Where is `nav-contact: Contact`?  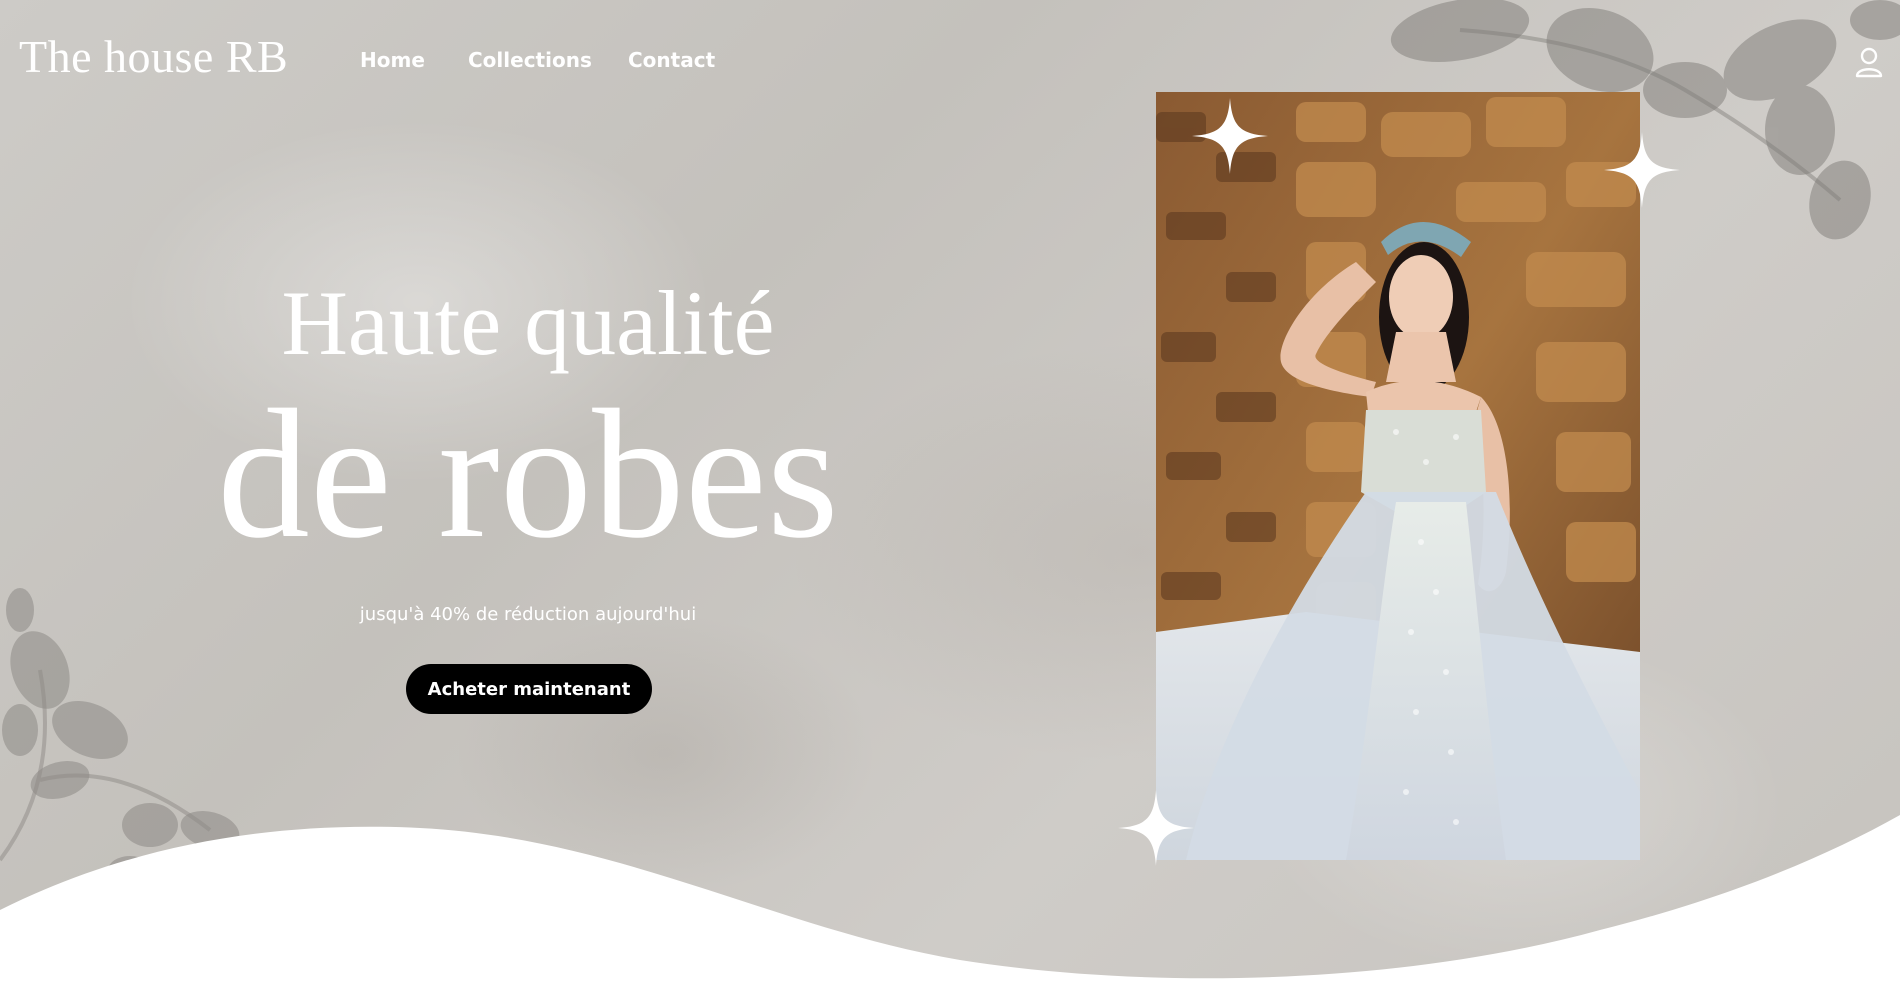
nav-contact: Contact is located at coordinates (671, 60).